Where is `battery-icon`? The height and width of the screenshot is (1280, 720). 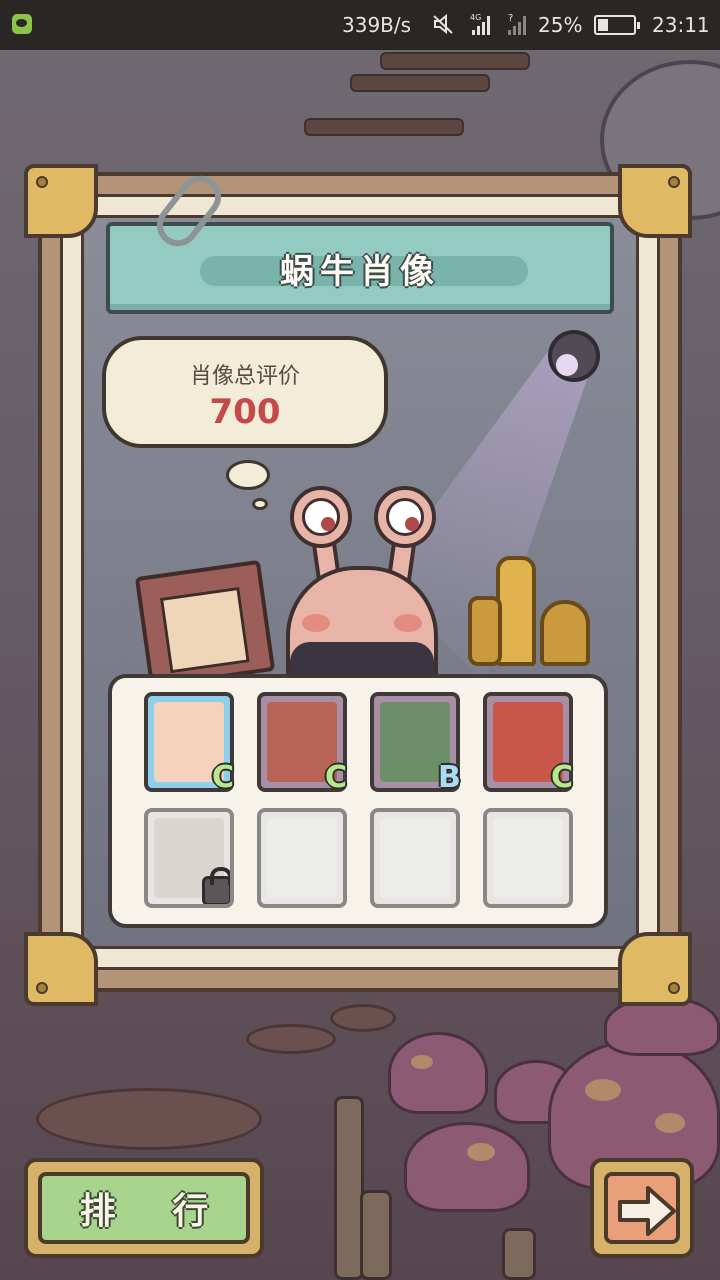
battery-icon is located at coordinates (617, 25).